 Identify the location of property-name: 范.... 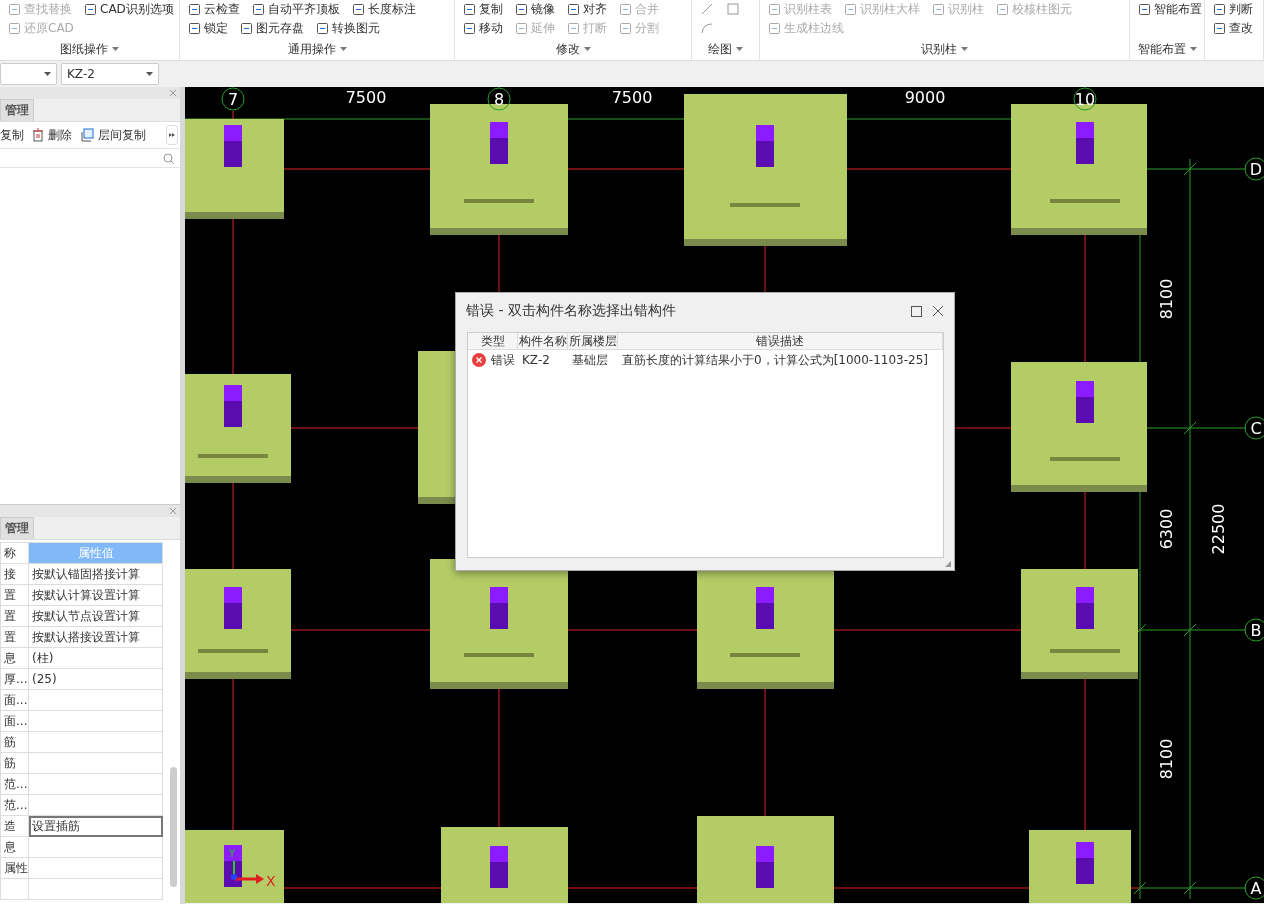
(14, 805).